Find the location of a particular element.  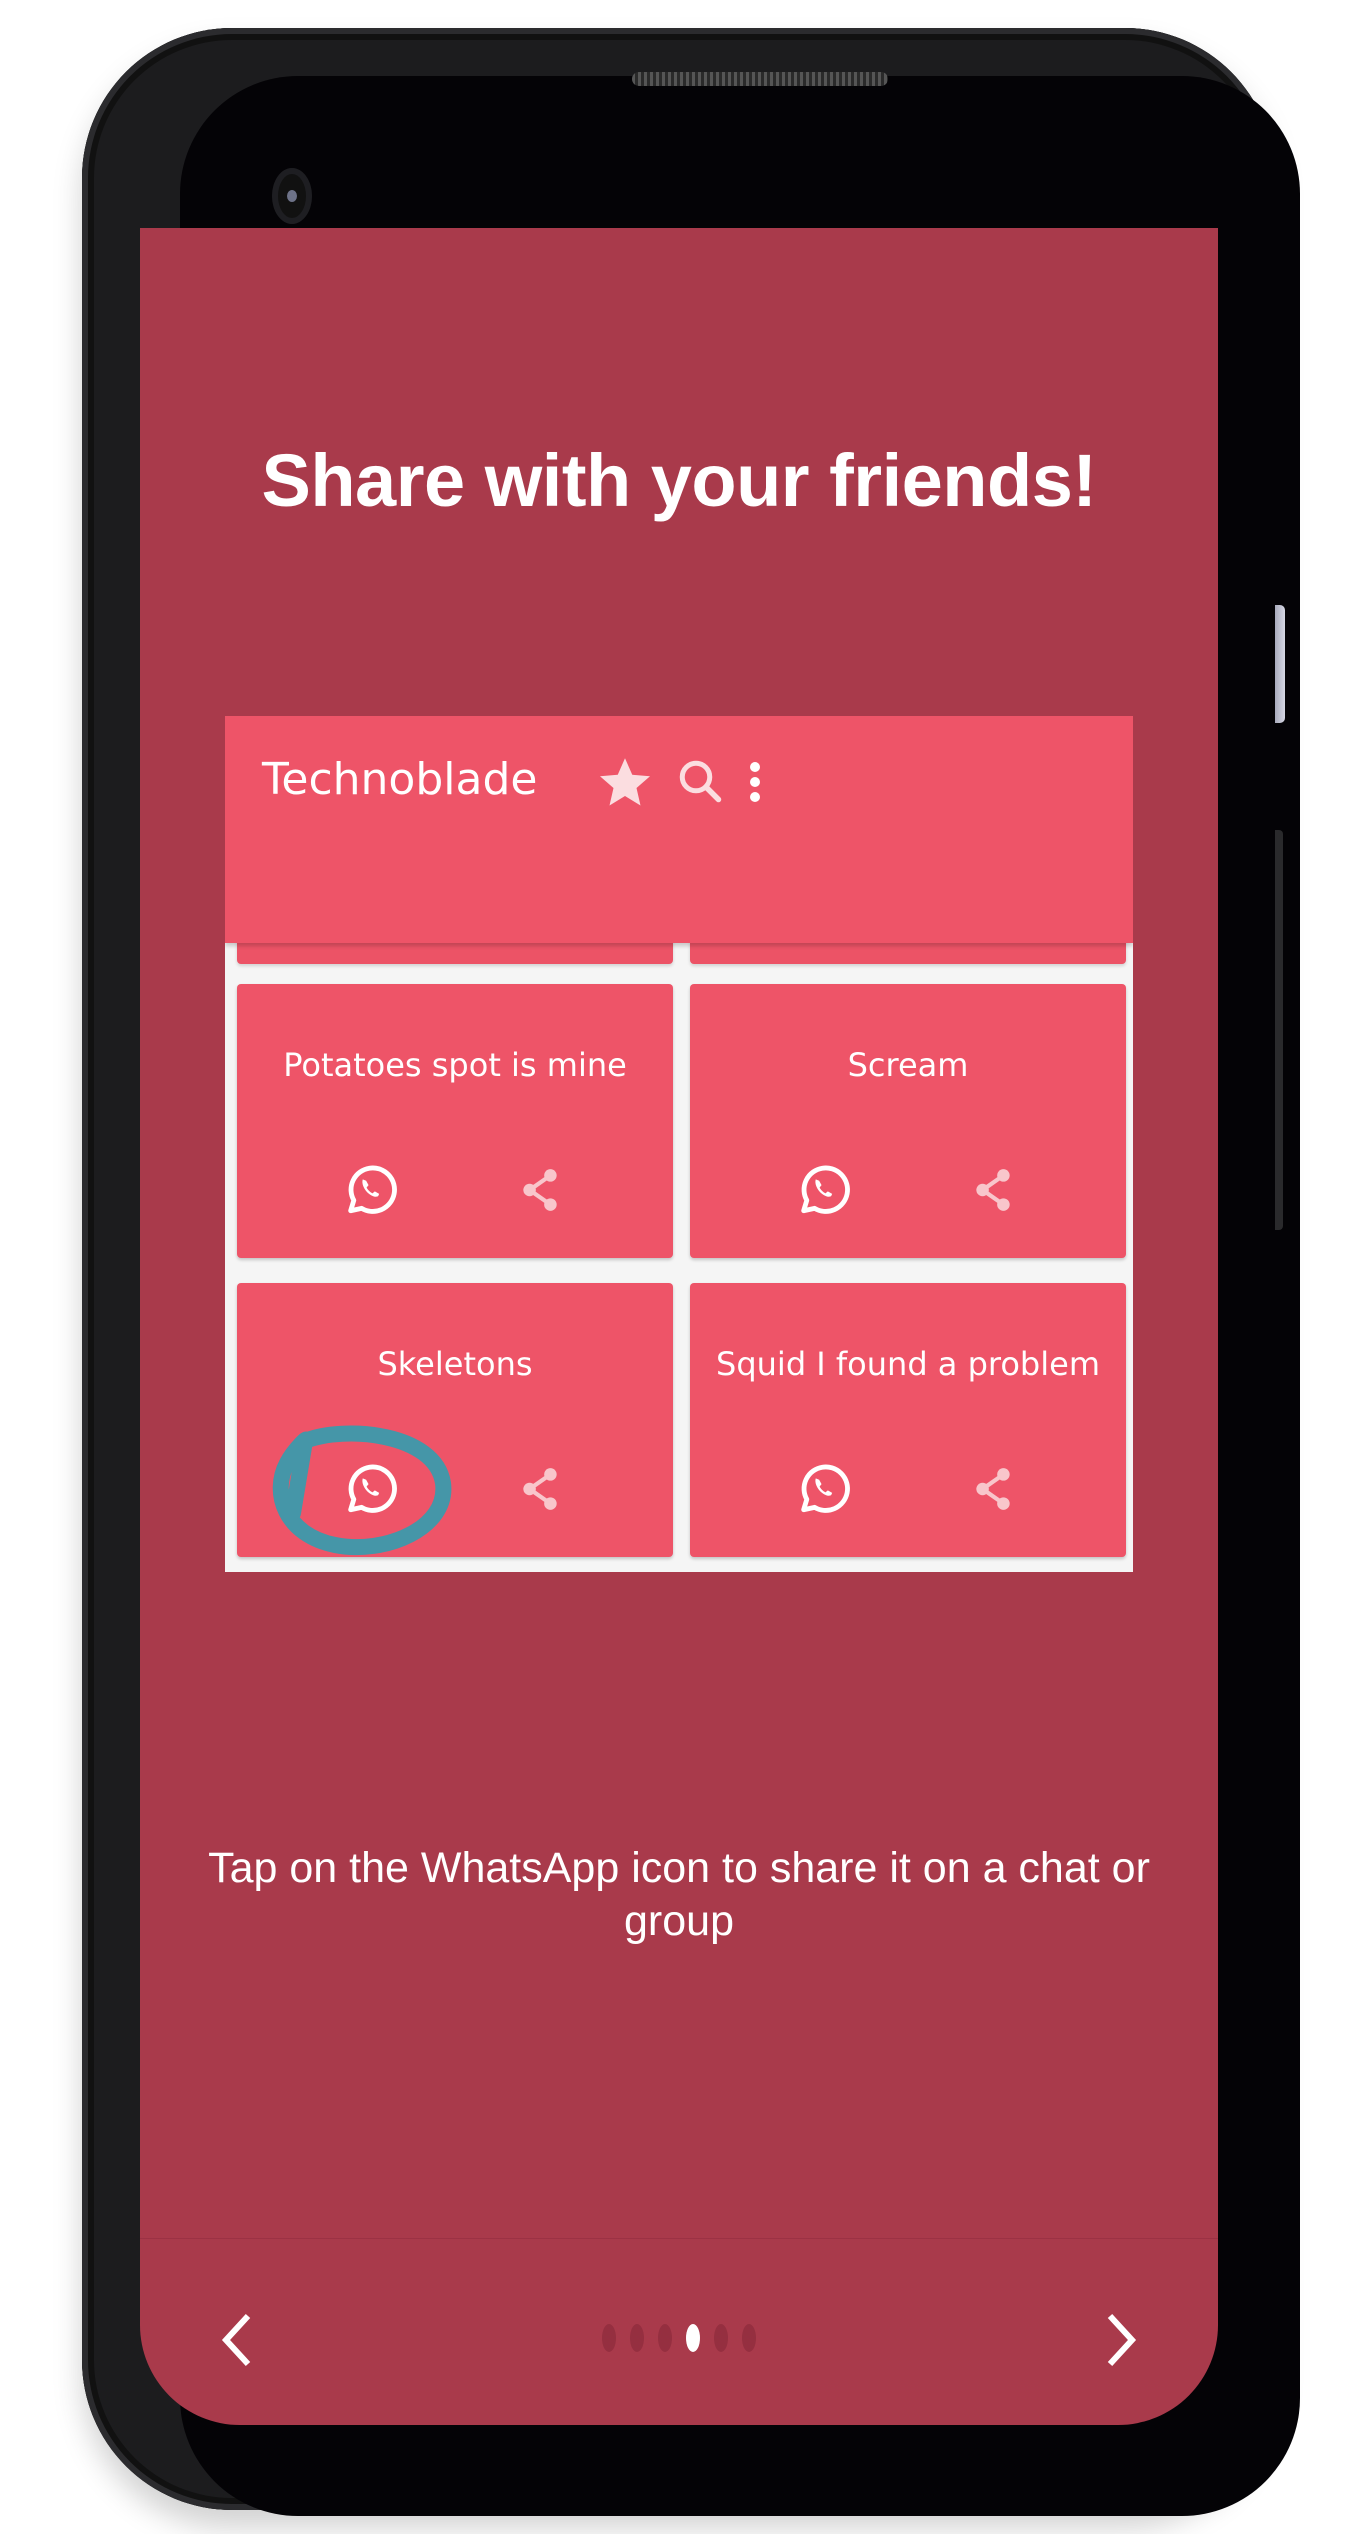

card-title: Scream is located at coordinates (908, 1065).